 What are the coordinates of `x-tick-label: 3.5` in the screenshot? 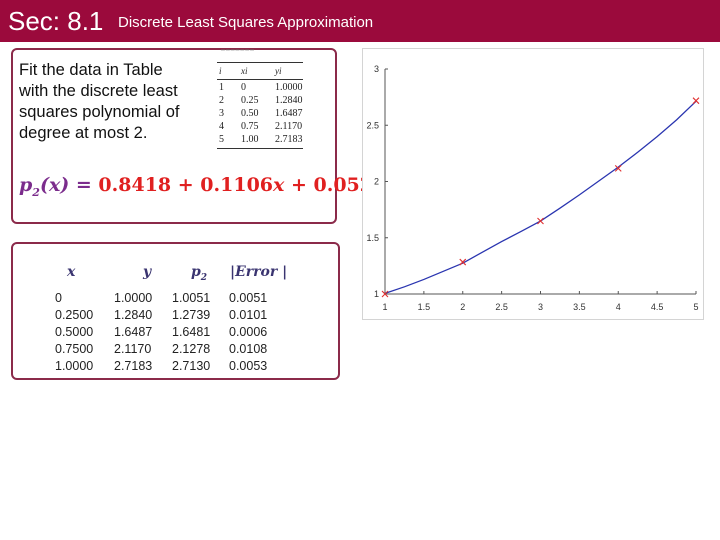 It's located at (579, 307).